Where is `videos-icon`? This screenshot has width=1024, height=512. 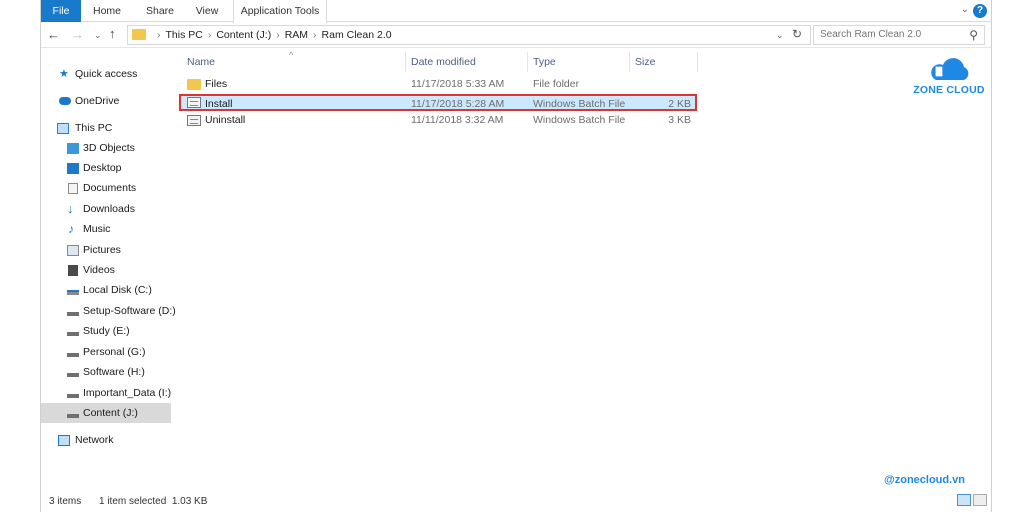
videos-icon is located at coordinates (73, 270).